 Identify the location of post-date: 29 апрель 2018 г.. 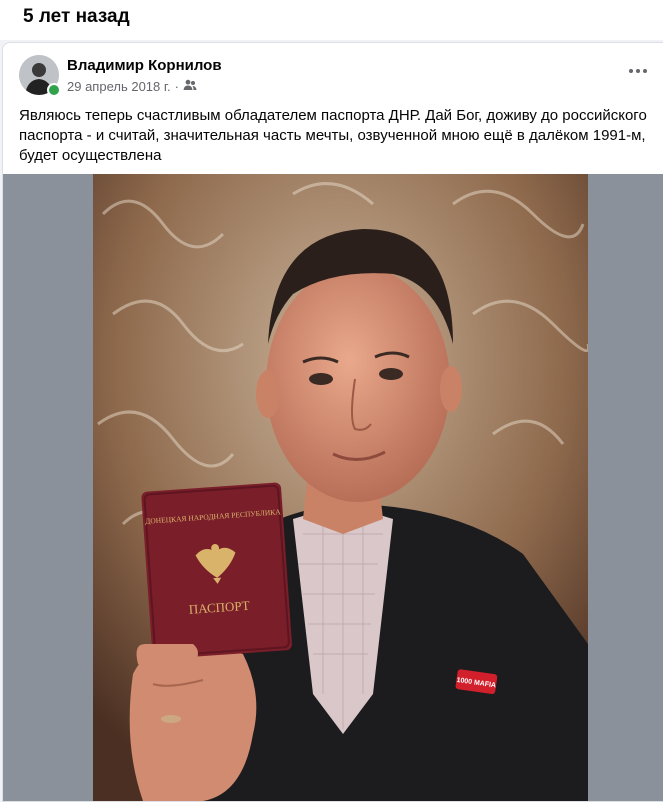
(119, 86).